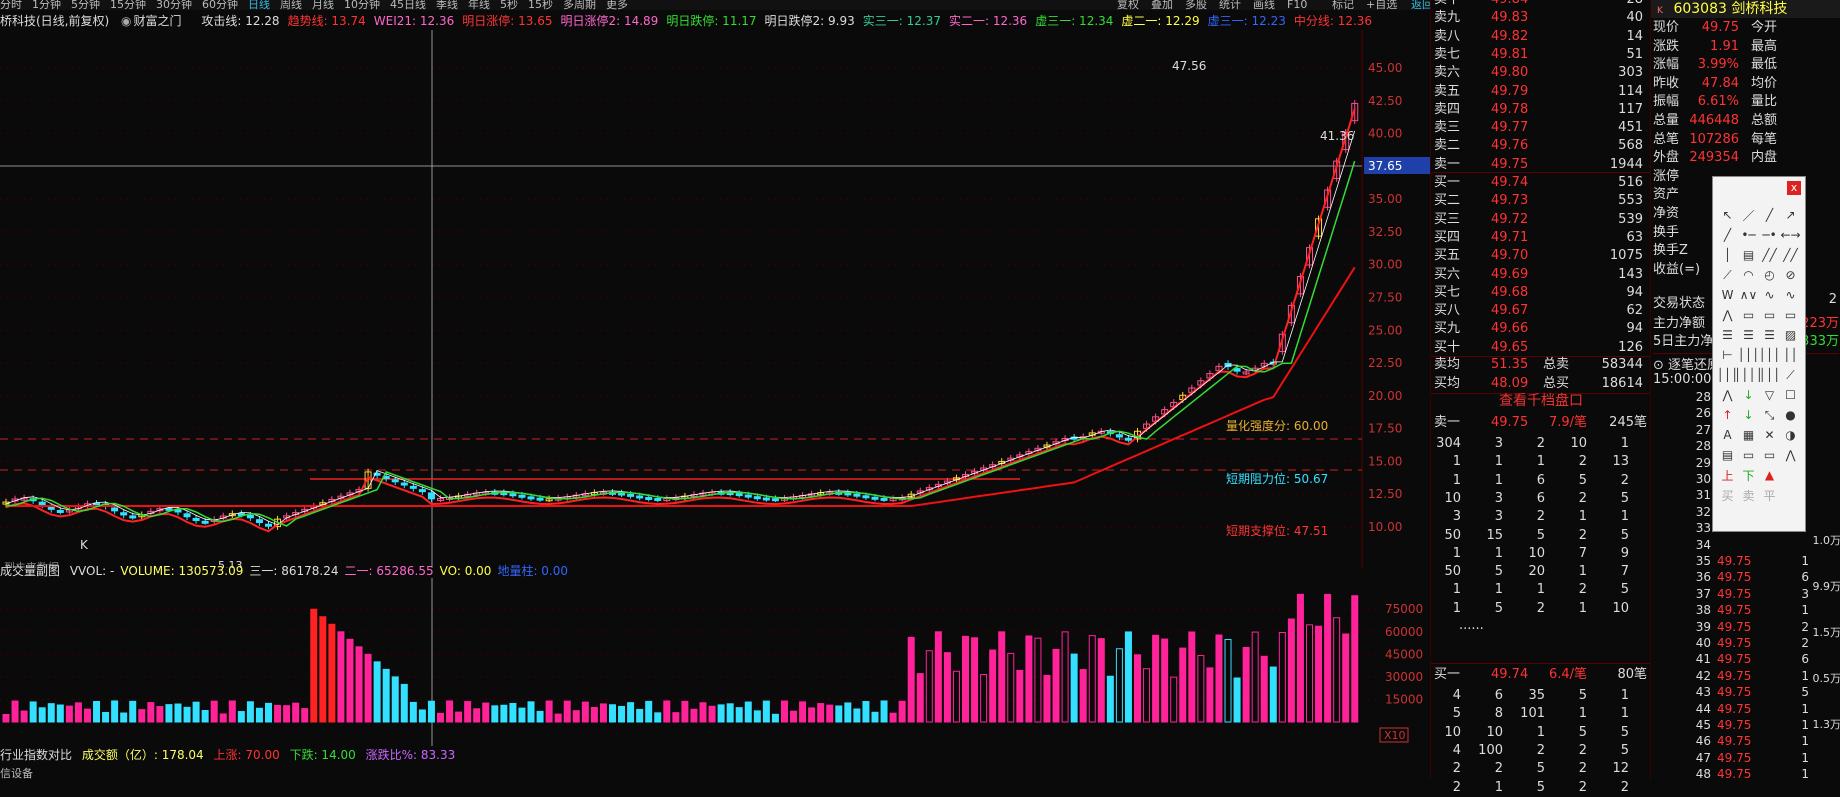 This screenshot has height=797, width=1840. Describe the element at coordinates (1769, 415) in the screenshot. I see `draw-tool-icon: ⤡` at that location.